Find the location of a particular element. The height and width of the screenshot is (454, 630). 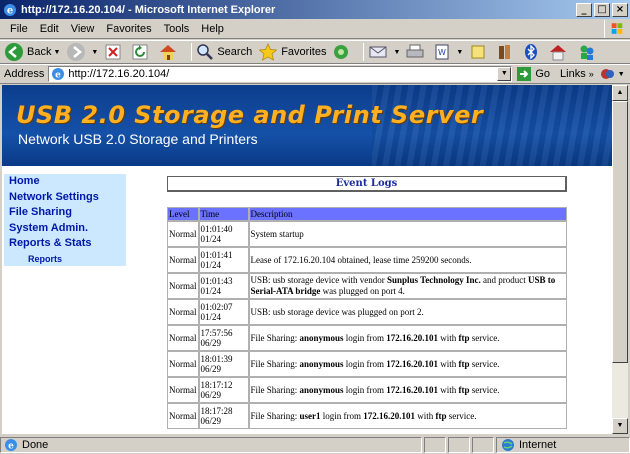

menu-favorites: Favorites is located at coordinates (128, 29).